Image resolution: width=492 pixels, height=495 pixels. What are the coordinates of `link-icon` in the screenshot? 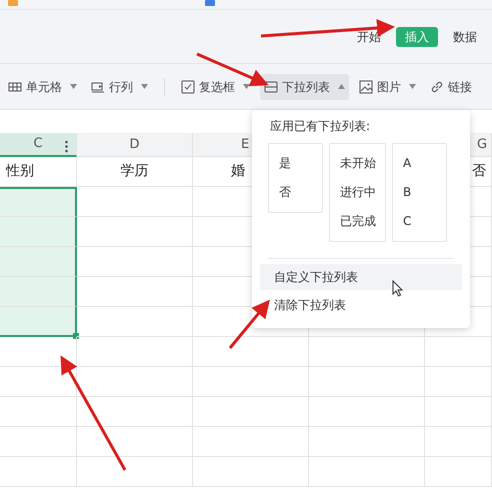 It's located at (437, 87).